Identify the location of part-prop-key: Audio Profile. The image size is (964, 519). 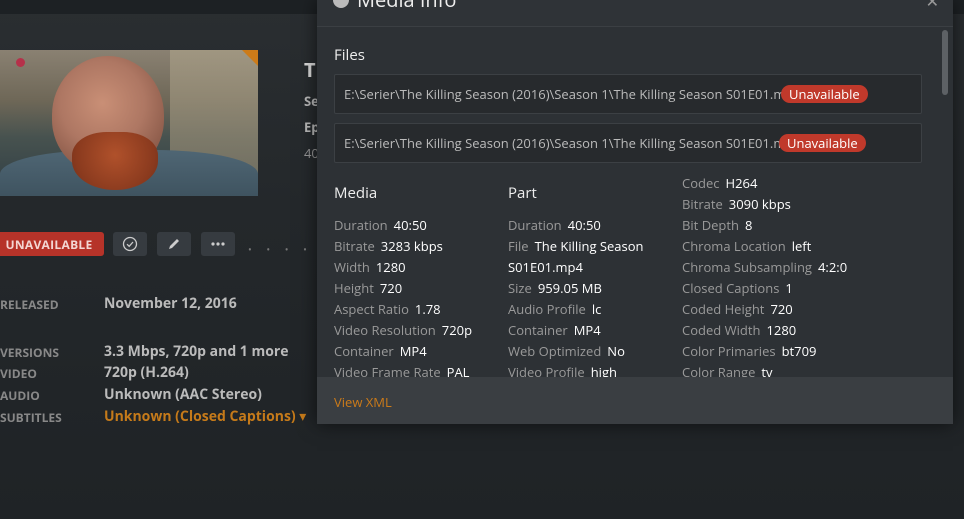
(547, 309).